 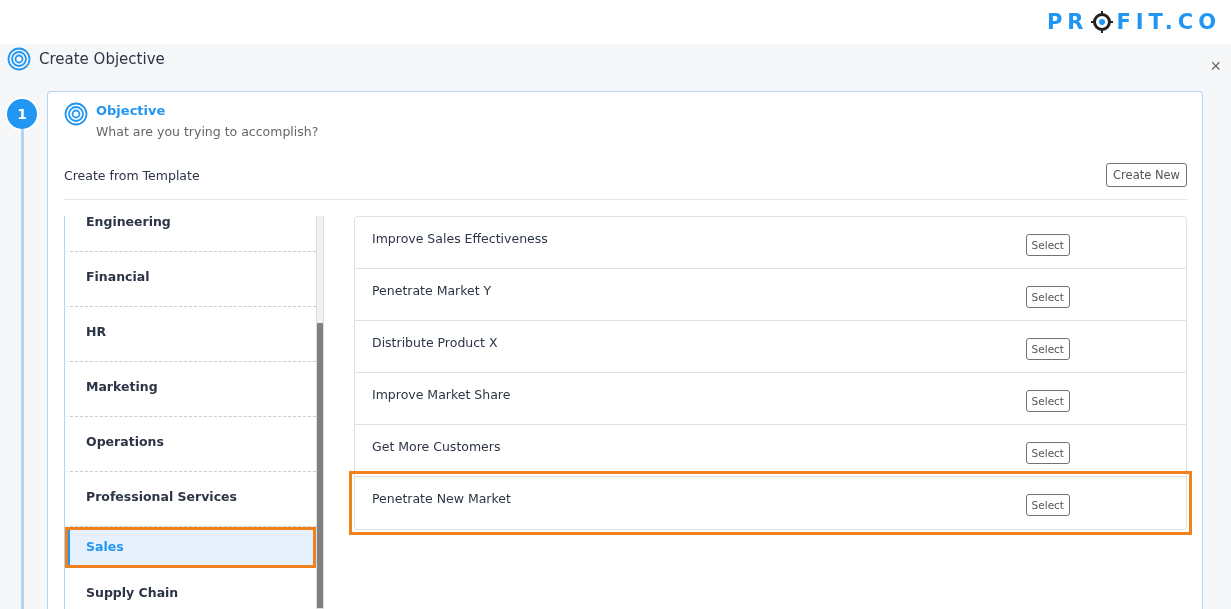 What do you see at coordinates (131, 111) in the screenshot?
I see `step-title: Objective` at bounding box center [131, 111].